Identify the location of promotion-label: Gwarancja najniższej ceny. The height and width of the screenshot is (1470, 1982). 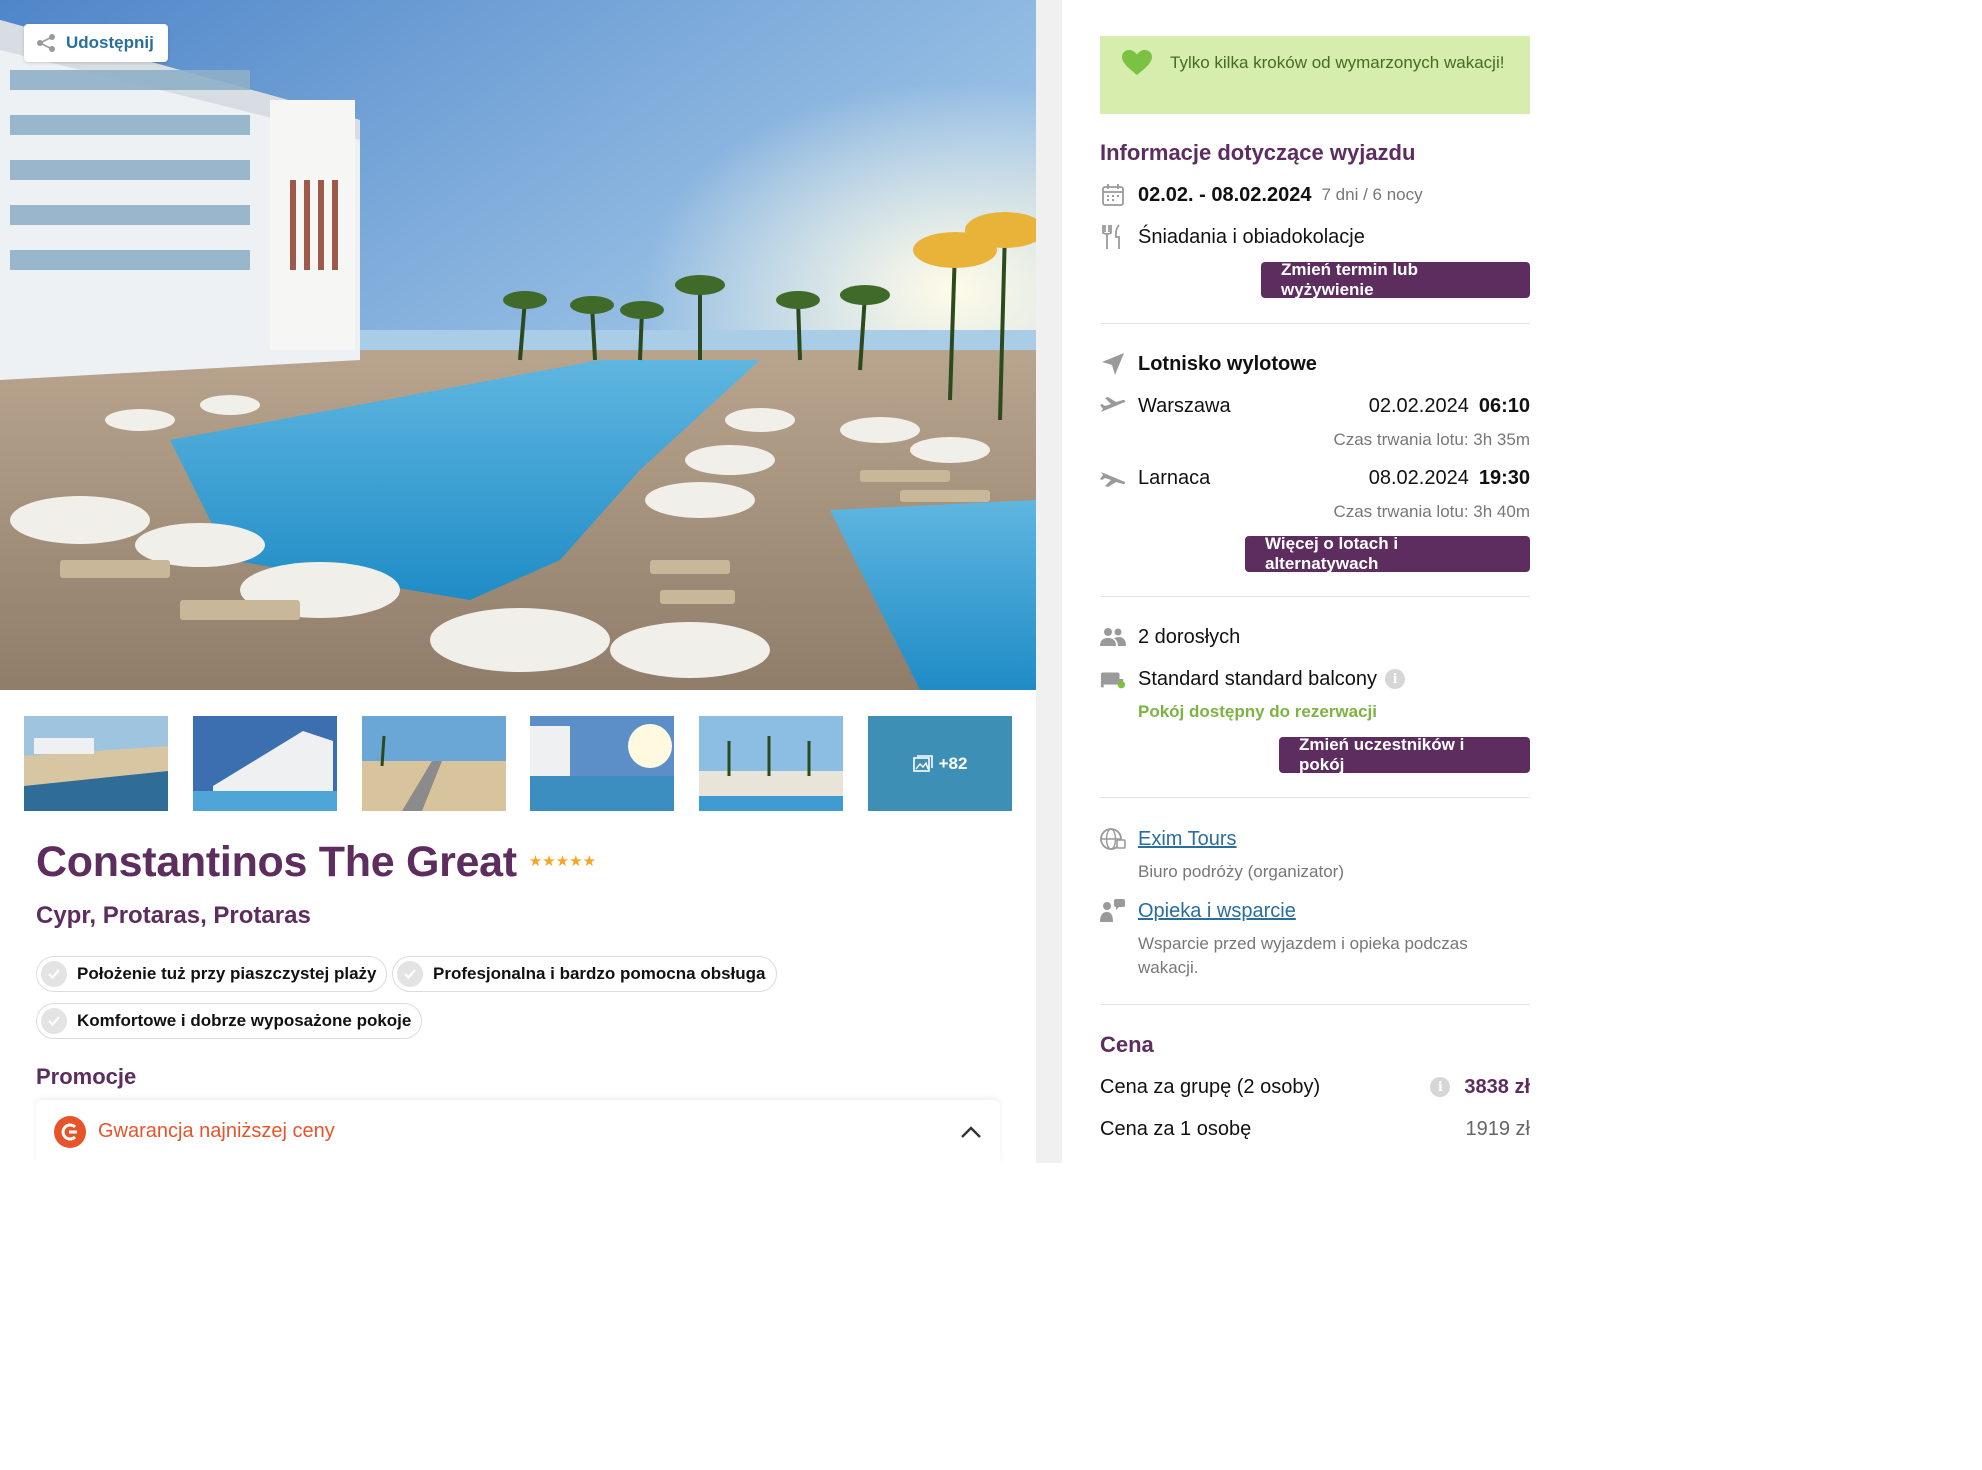
(216, 1131).